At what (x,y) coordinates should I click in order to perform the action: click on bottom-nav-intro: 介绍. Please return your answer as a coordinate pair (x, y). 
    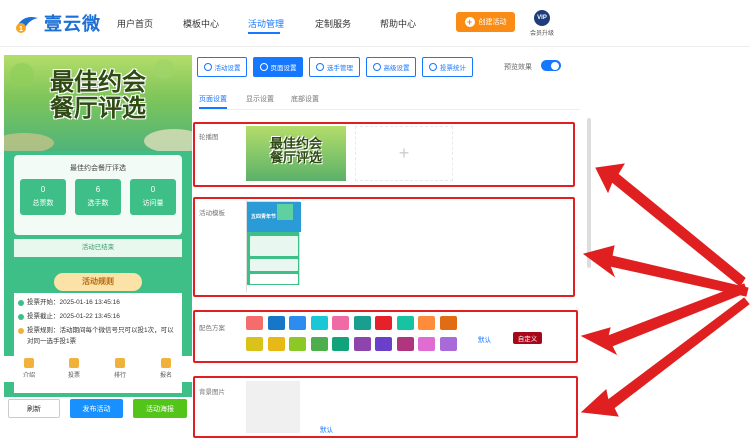
    Looking at the image, I should click on (29, 367).